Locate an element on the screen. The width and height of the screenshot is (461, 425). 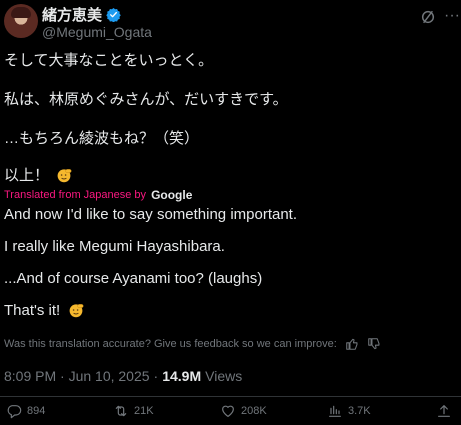
author-display-name: 緒方恵美 is located at coordinates (72, 14).